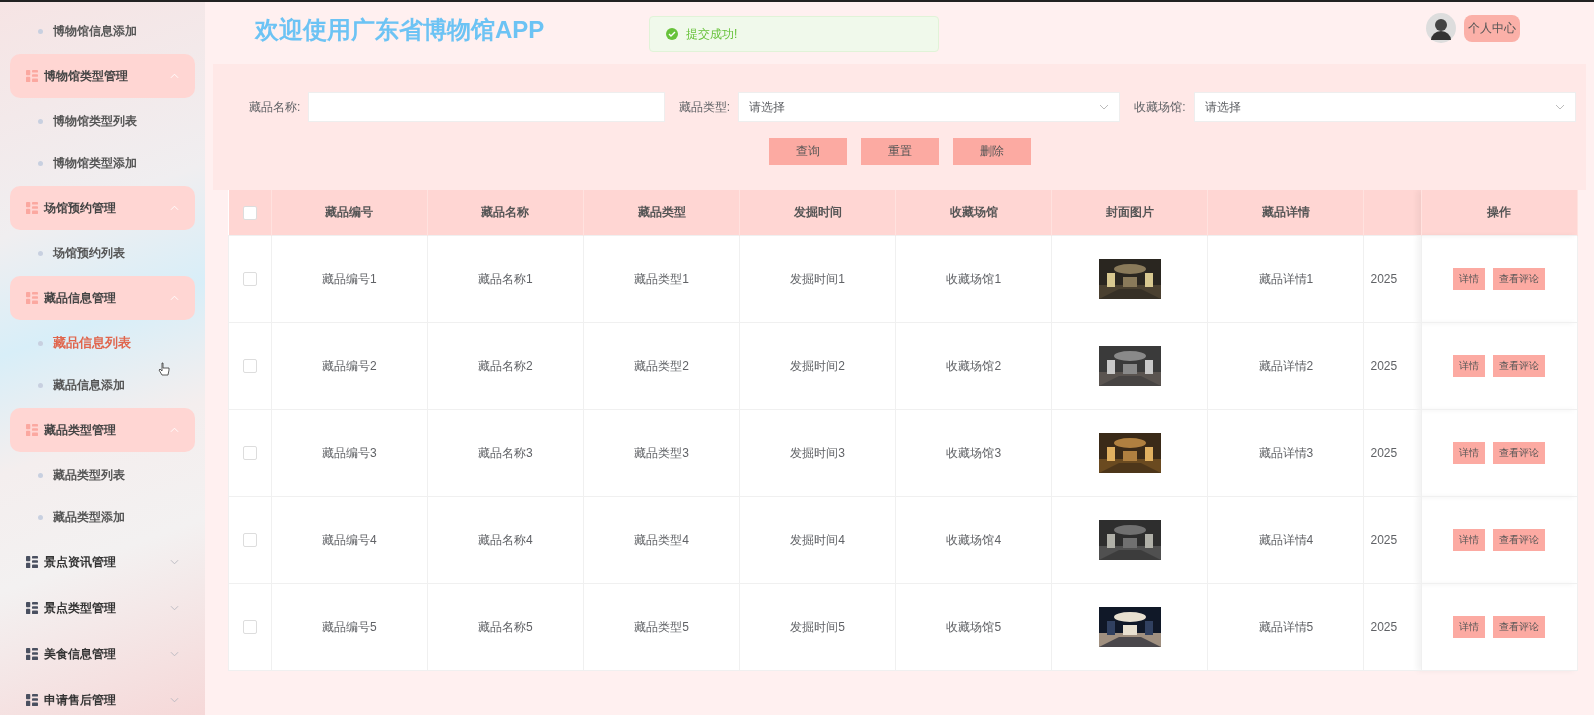 The image size is (1594, 715). What do you see at coordinates (817, 213) in the screenshot?
I see `column-header: 发掘时间` at bounding box center [817, 213].